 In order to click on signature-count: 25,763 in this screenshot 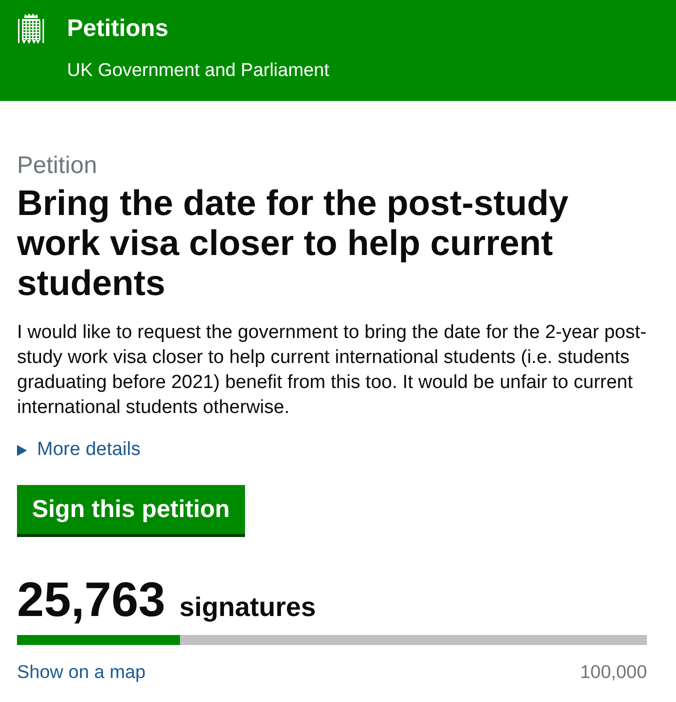, I will do `click(91, 599)`.